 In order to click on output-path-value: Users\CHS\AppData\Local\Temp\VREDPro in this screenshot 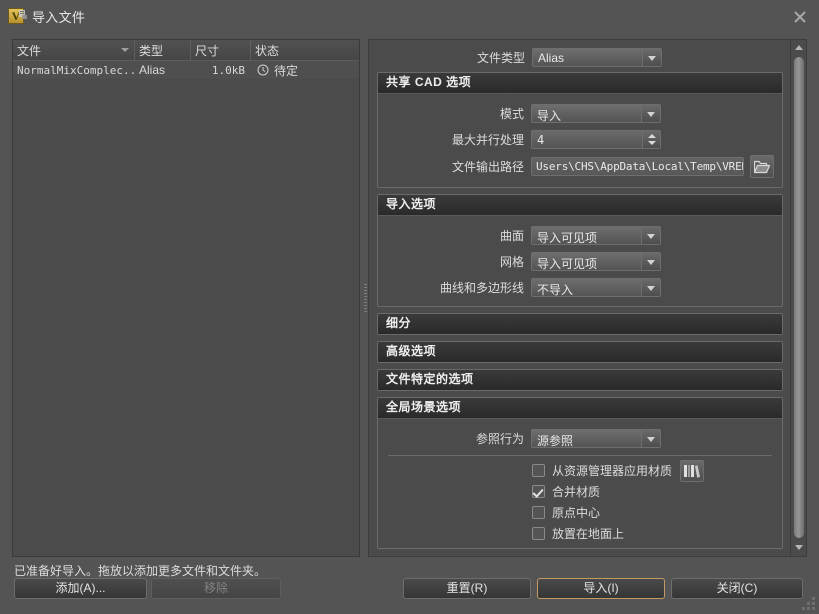, I will do `click(639, 166)`.